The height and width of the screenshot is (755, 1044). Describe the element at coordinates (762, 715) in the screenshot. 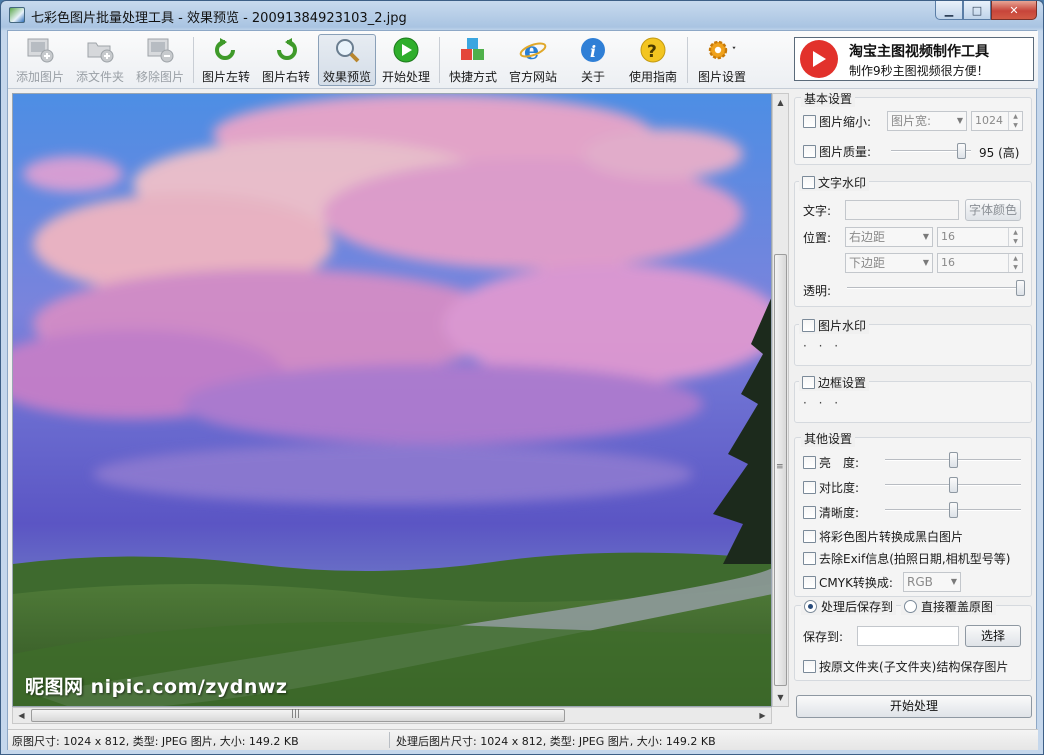

I see `scroll-right-icon: ▶` at that location.